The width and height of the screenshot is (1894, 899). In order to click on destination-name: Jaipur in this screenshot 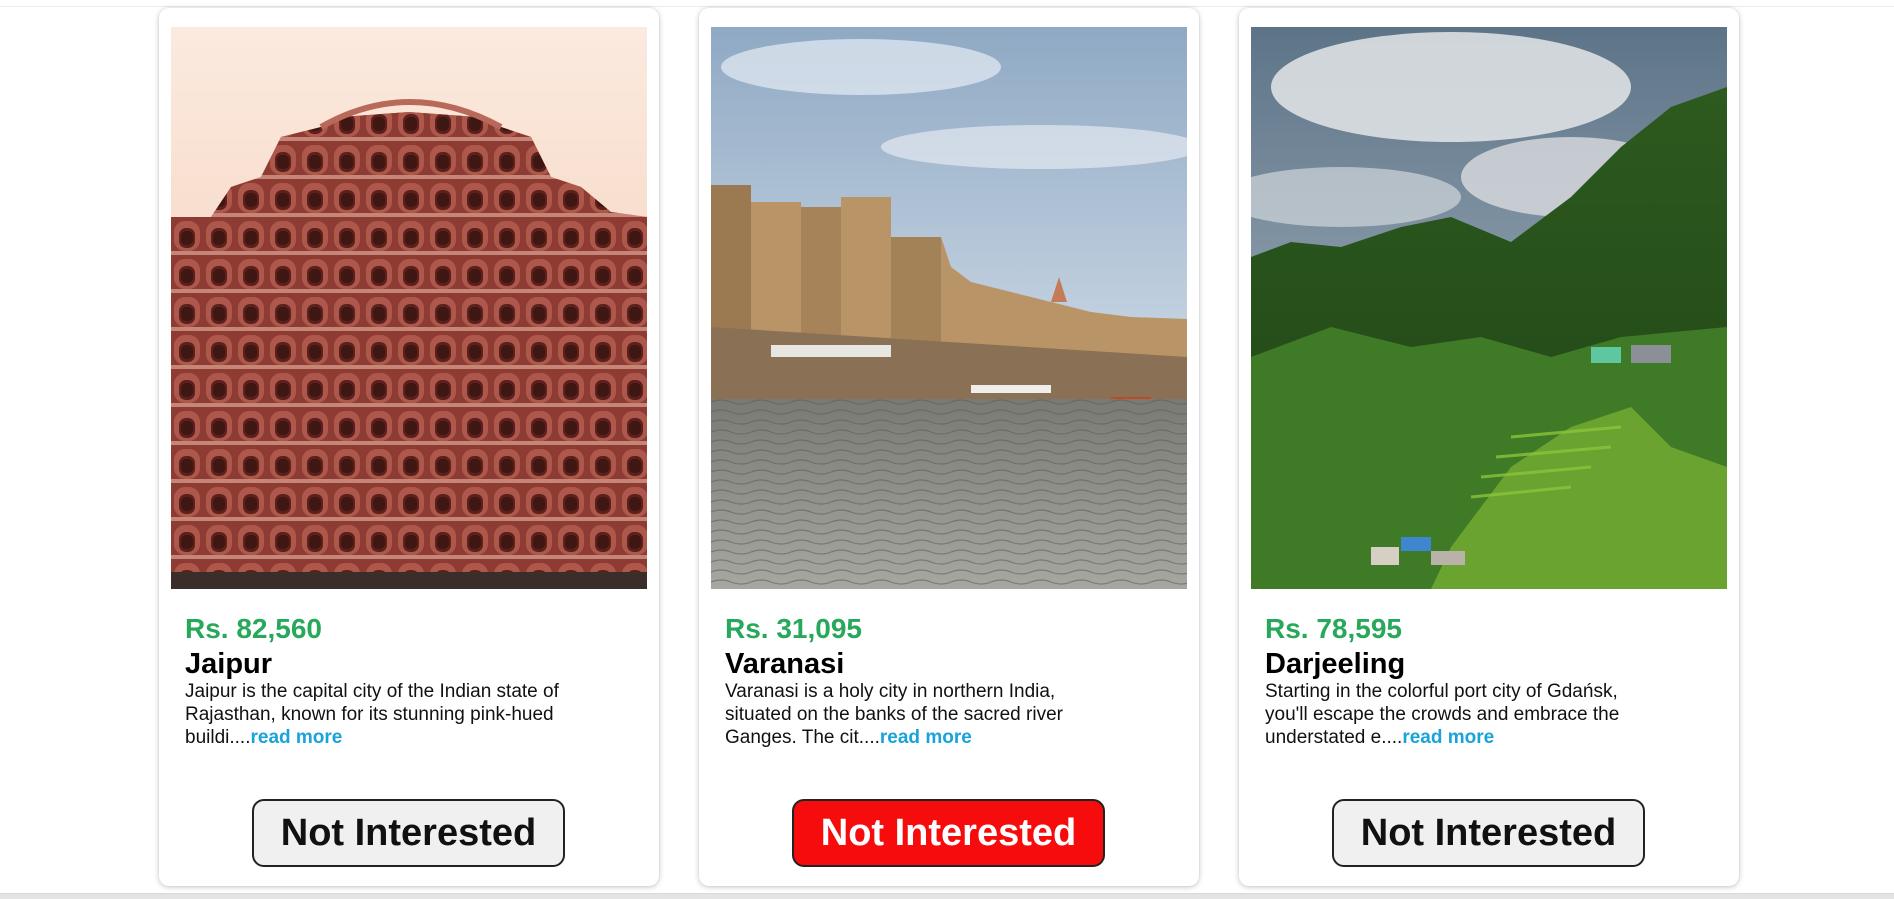, I will do `click(229, 664)`.